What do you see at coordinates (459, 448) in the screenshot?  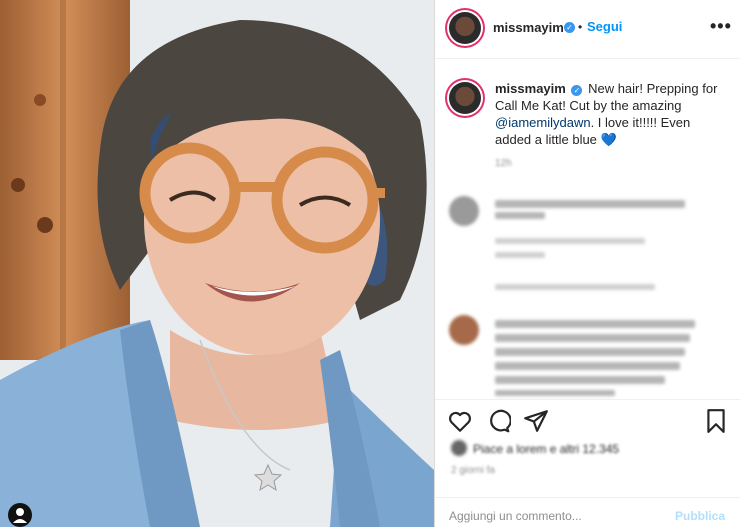 I see `liked-by-avatar` at bounding box center [459, 448].